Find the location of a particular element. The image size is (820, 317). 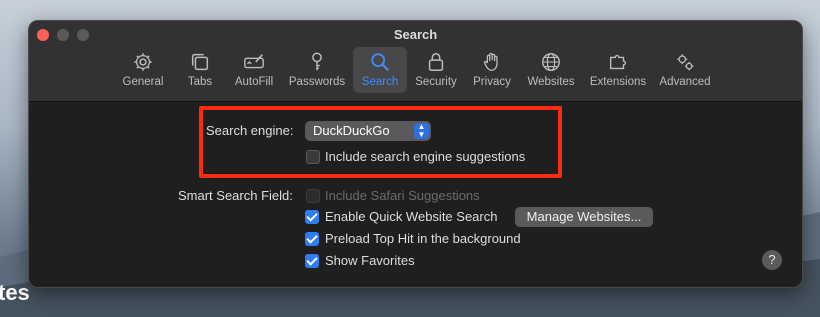

smart-search-field-label: Smart Search Field: is located at coordinates (235, 195).